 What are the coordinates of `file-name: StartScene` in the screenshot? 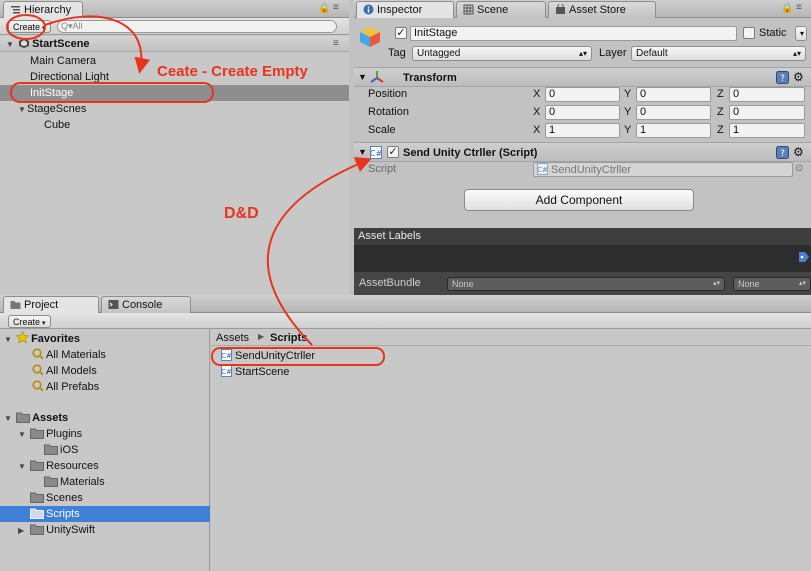 It's located at (262, 372).